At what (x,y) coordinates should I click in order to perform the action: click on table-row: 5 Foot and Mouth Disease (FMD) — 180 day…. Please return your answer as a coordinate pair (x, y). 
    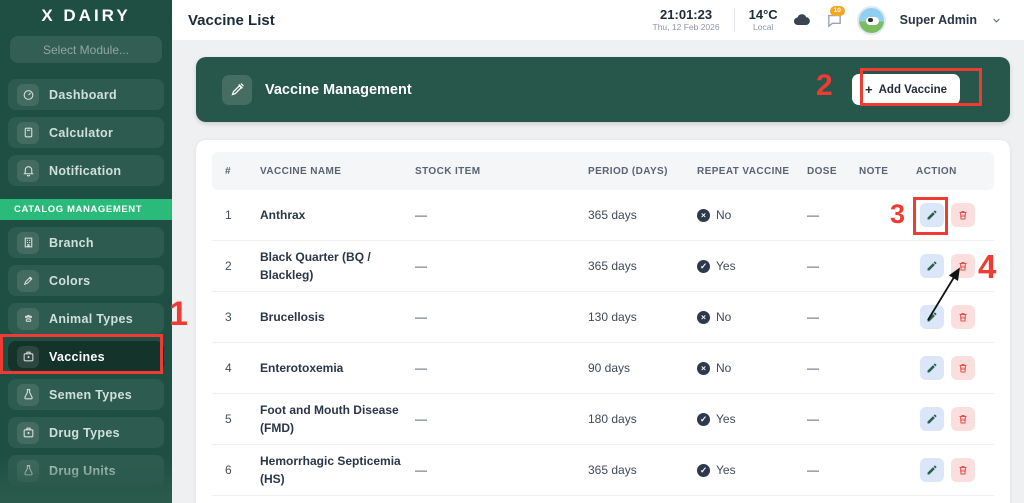
    Looking at the image, I should click on (603, 419).